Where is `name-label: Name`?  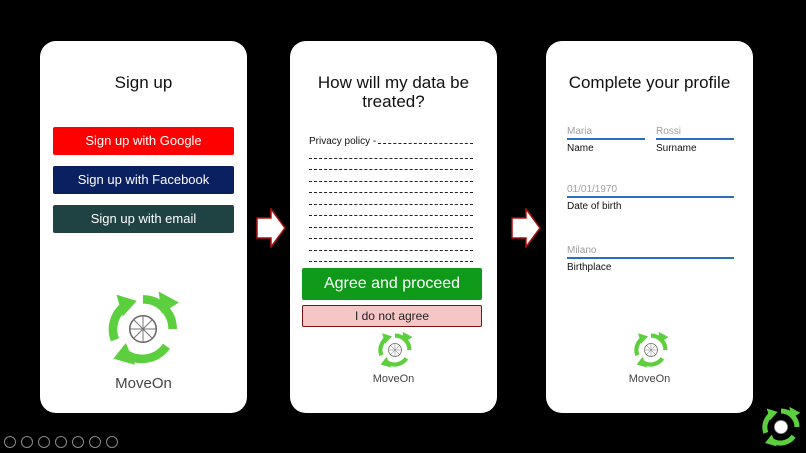 name-label: Name is located at coordinates (580, 148).